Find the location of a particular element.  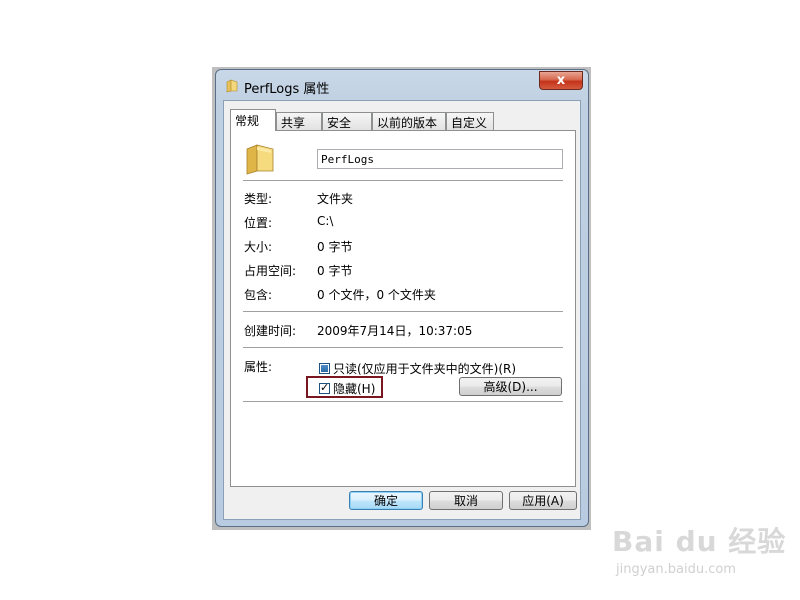

annotation-highlight-box is located at coordinates (344, 387).